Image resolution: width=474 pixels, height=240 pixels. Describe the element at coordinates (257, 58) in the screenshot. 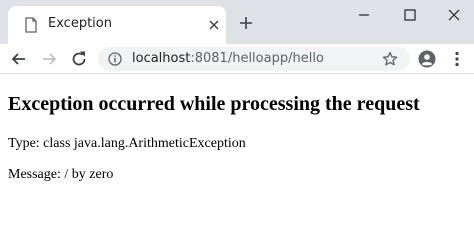

I see `url-path: :8081/helloapp/hello` at that location.